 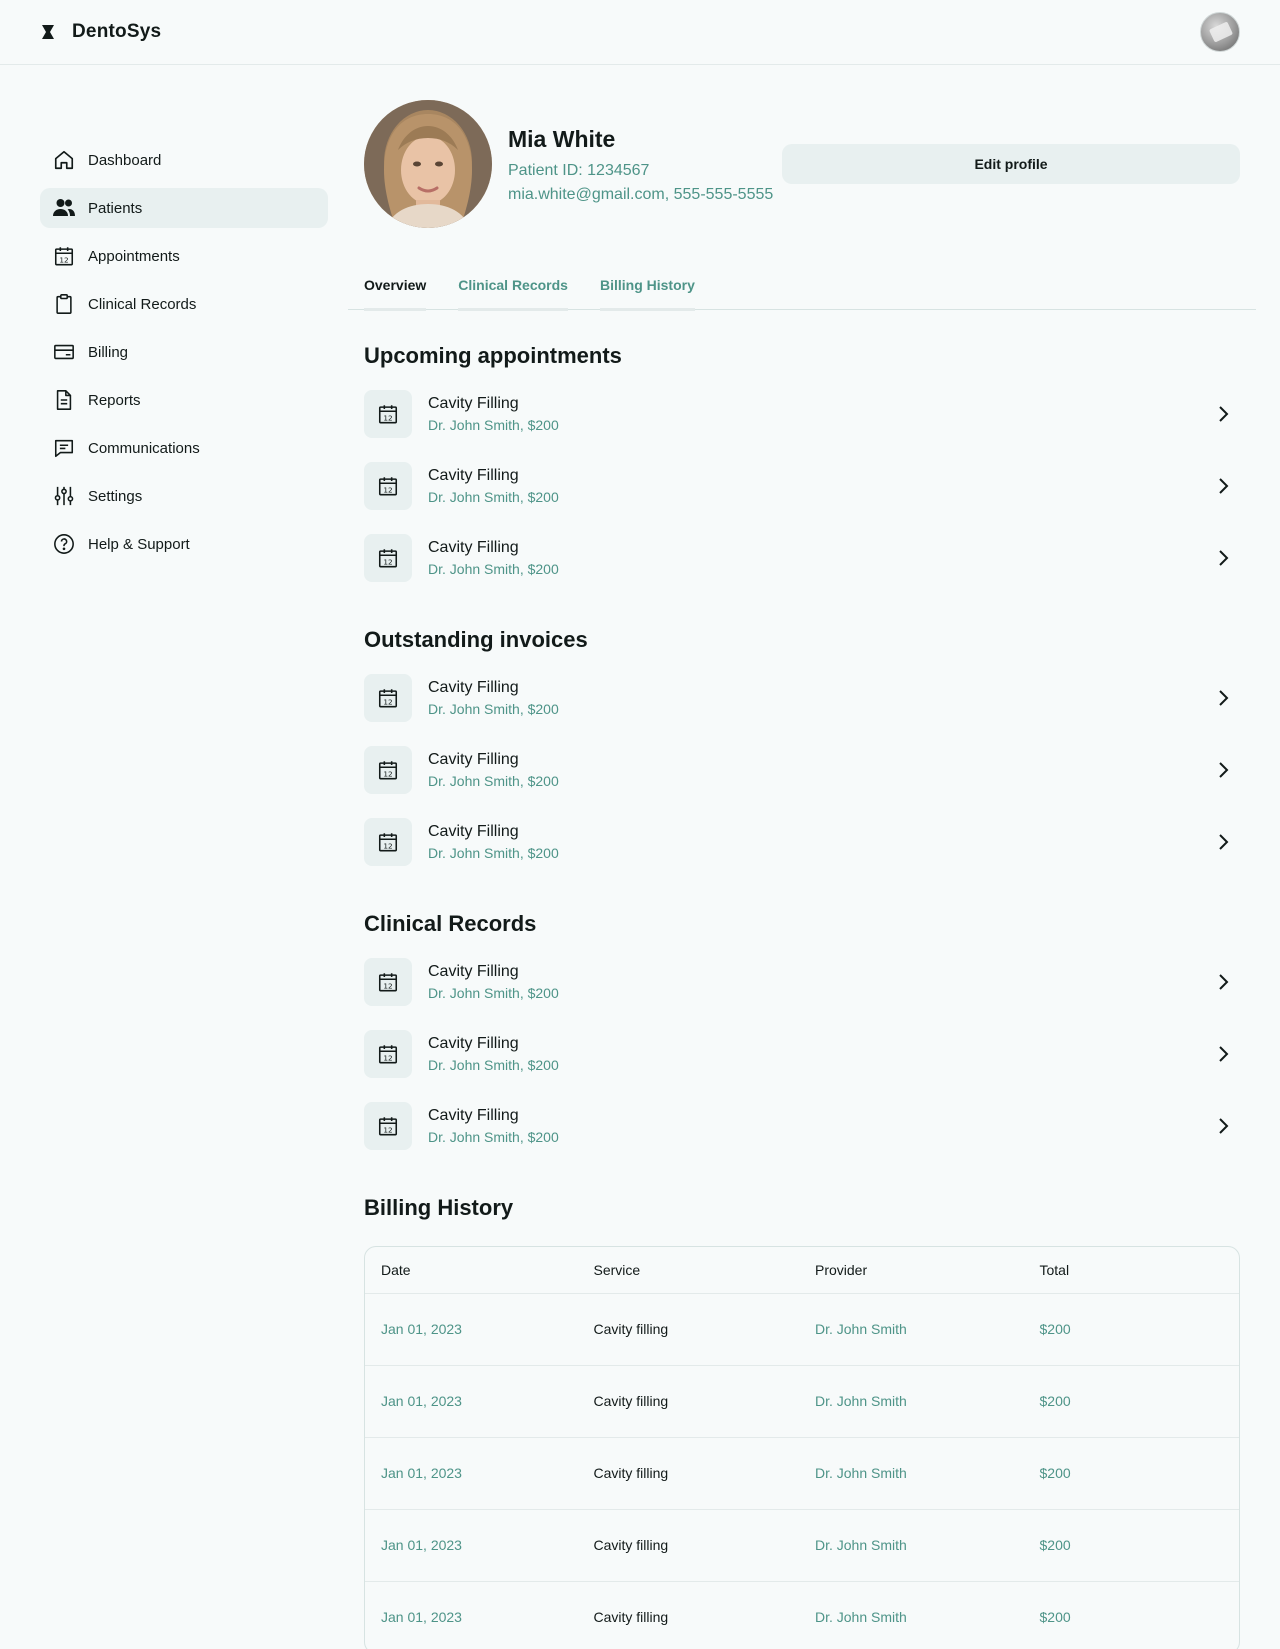 I want to click on sidebar-item-settings: Settings, so click(x=184, y=496).